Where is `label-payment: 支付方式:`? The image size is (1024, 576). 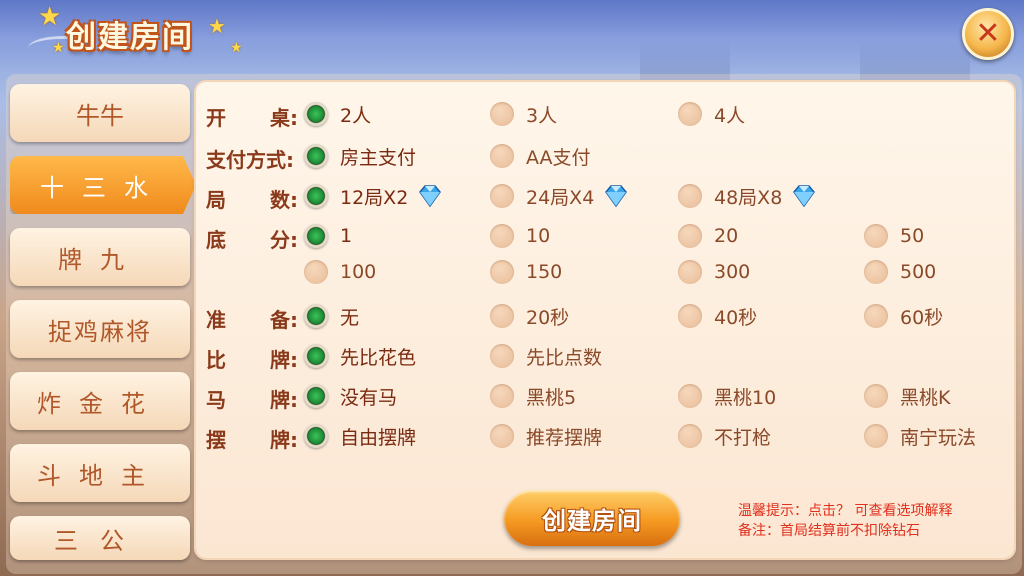
label-payment: 支付方式: is located at coordinates (252, 158).